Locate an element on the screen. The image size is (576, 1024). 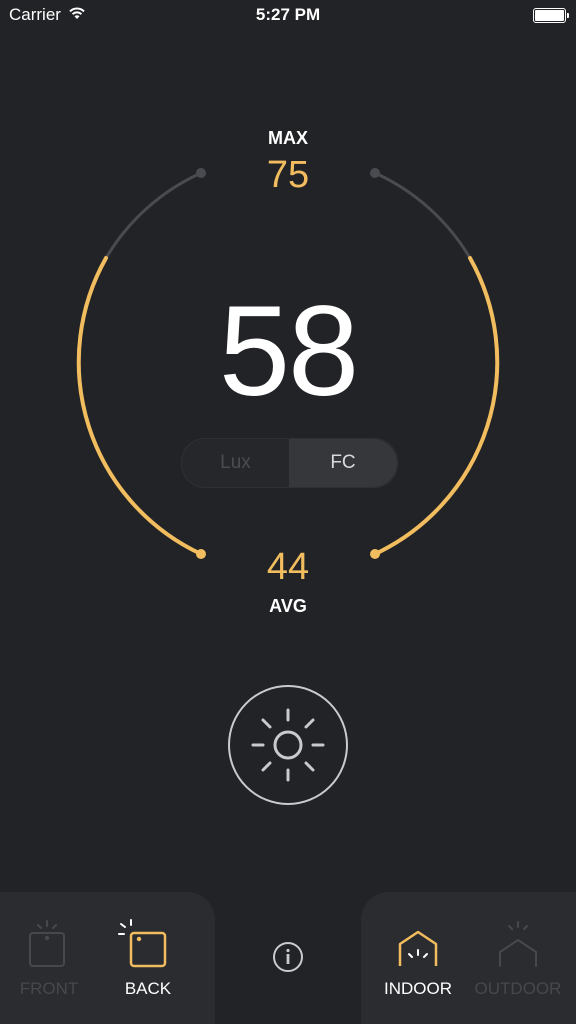
tab-back: BACK is located at coordinates (148, 958).